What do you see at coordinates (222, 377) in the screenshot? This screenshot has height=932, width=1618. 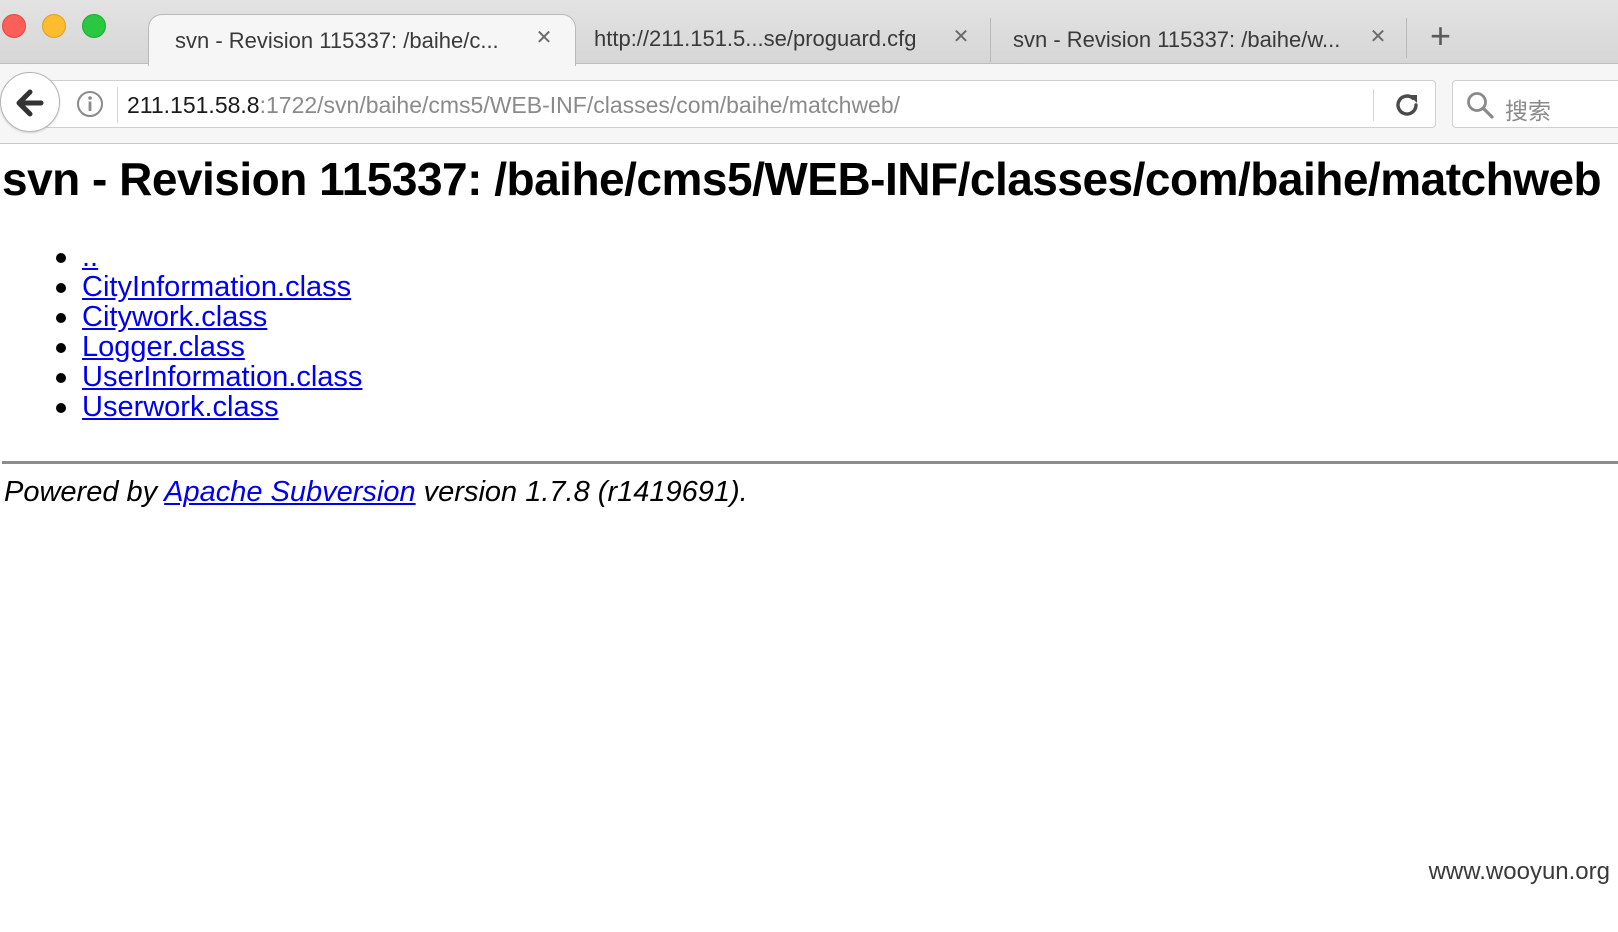 I see `file-link: UserInformation.class` at bounding box center [222, 377].